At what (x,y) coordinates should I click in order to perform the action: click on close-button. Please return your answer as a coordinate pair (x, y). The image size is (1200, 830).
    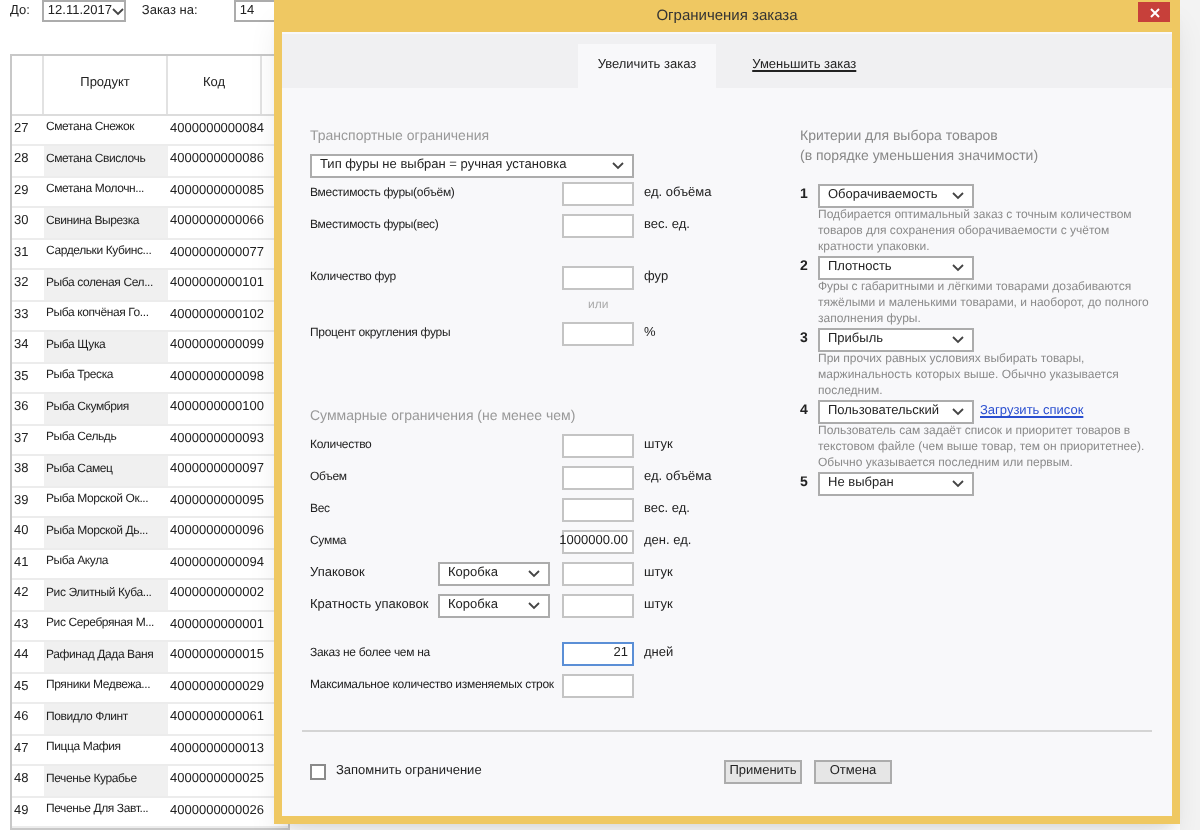
    Looking at the image, I should click on (1154, 12).